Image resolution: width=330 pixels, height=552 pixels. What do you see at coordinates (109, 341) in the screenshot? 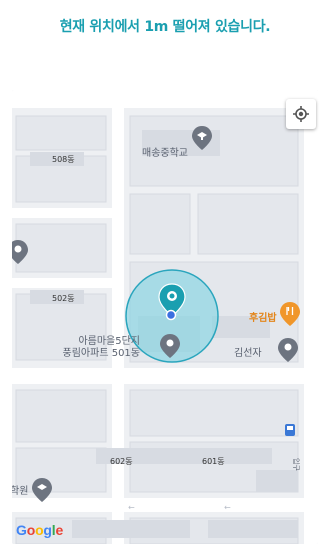
I see `label-apt-line1: 아름마을5단지` at bounding box center [109, 341].